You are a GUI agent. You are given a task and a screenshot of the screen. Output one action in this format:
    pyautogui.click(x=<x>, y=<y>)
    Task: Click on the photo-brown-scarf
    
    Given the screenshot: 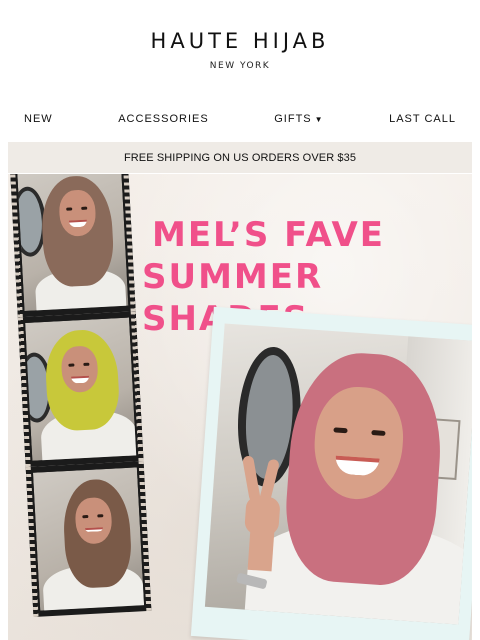 What is the action you would take?
    pyautogui.click(x=73, y=243)
    